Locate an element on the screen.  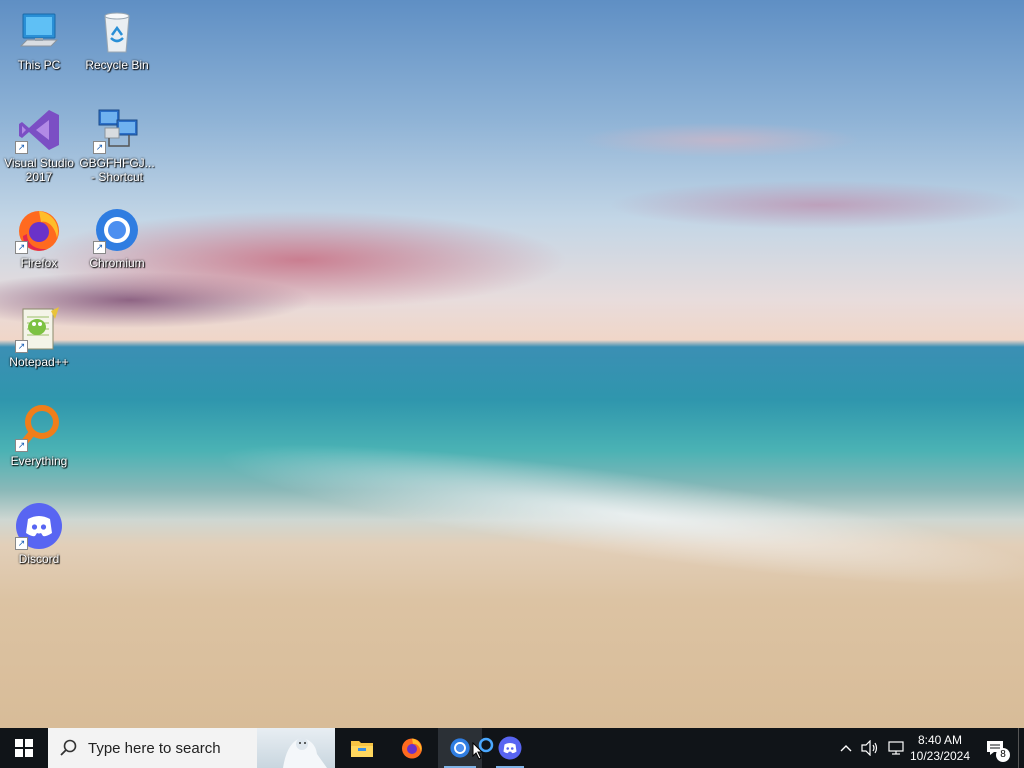
clock: 8:40 AM 10/23/2024 is located at coordinates (940, 748).